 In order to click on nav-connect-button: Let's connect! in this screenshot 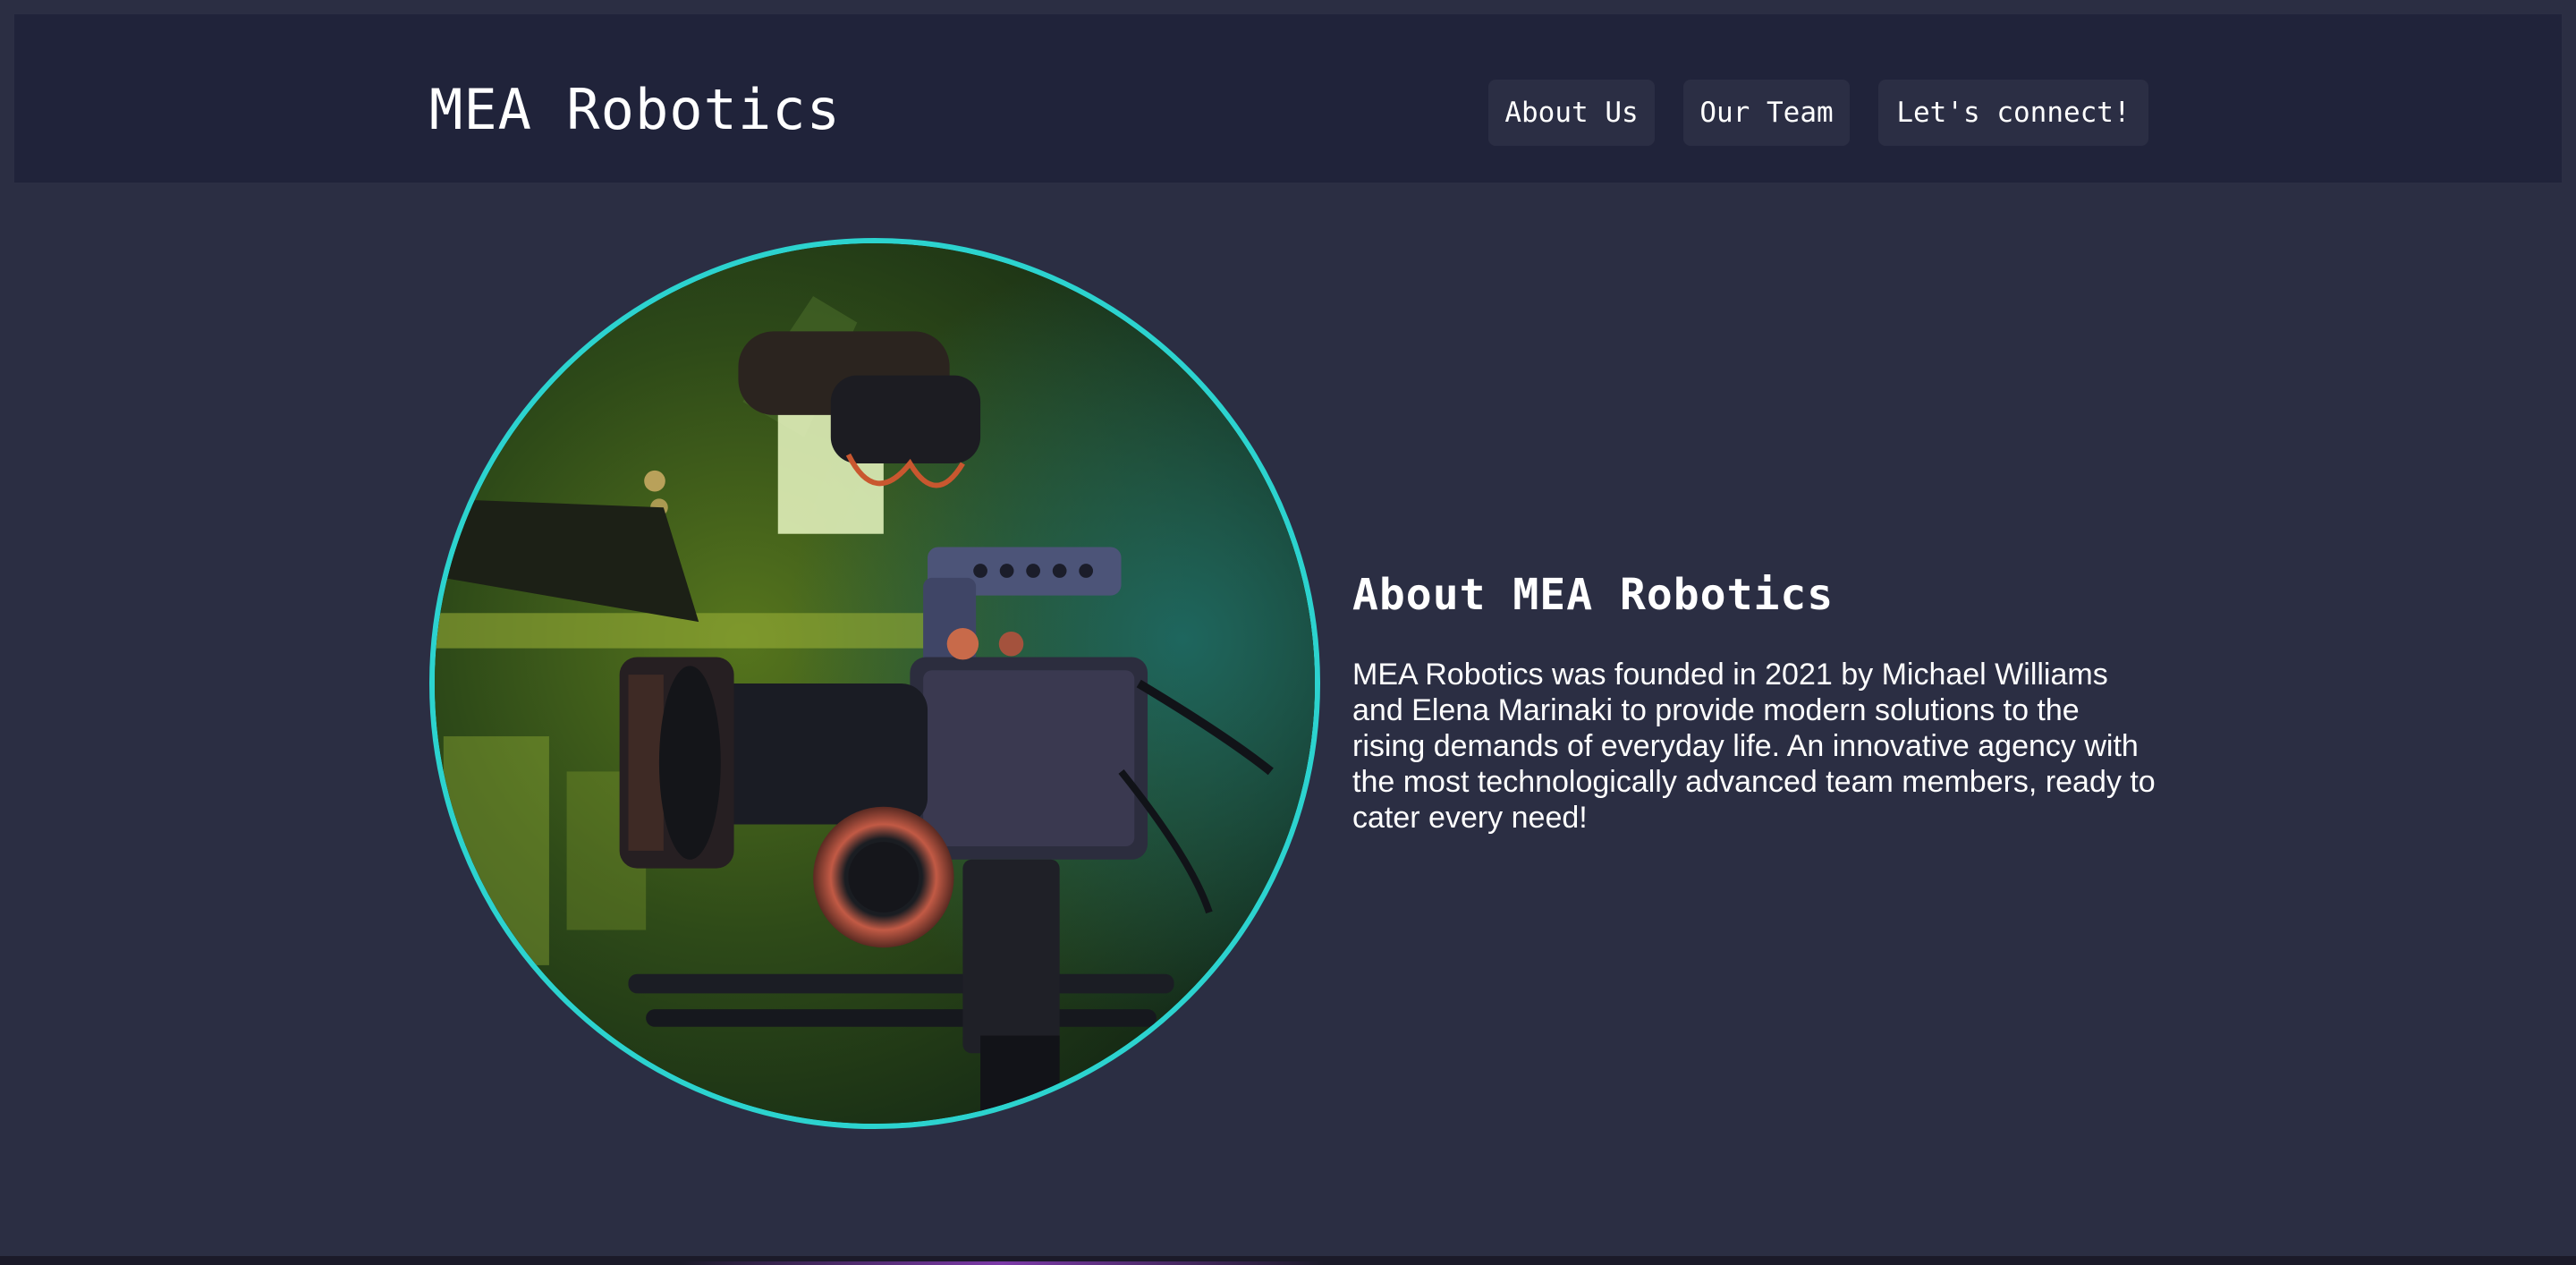, I will do `click(2013, 113)`.